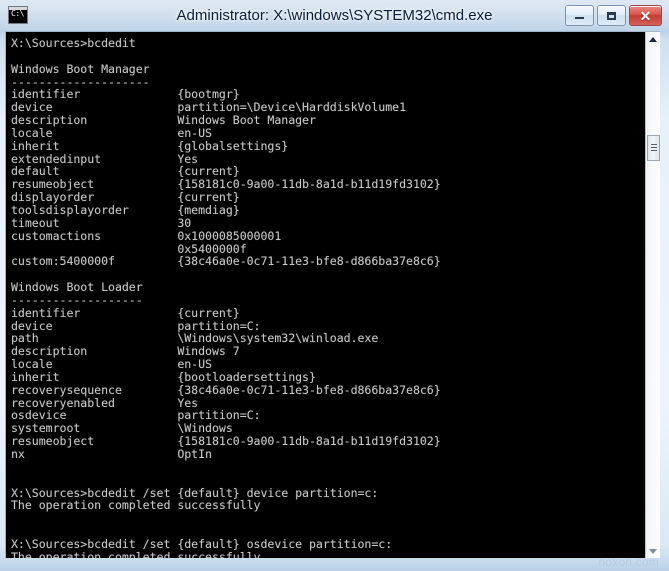  What do you see at coordinates (653, 551) in the screenshot?
I see `chevron-down-icon` at bounding box center [653, 551].